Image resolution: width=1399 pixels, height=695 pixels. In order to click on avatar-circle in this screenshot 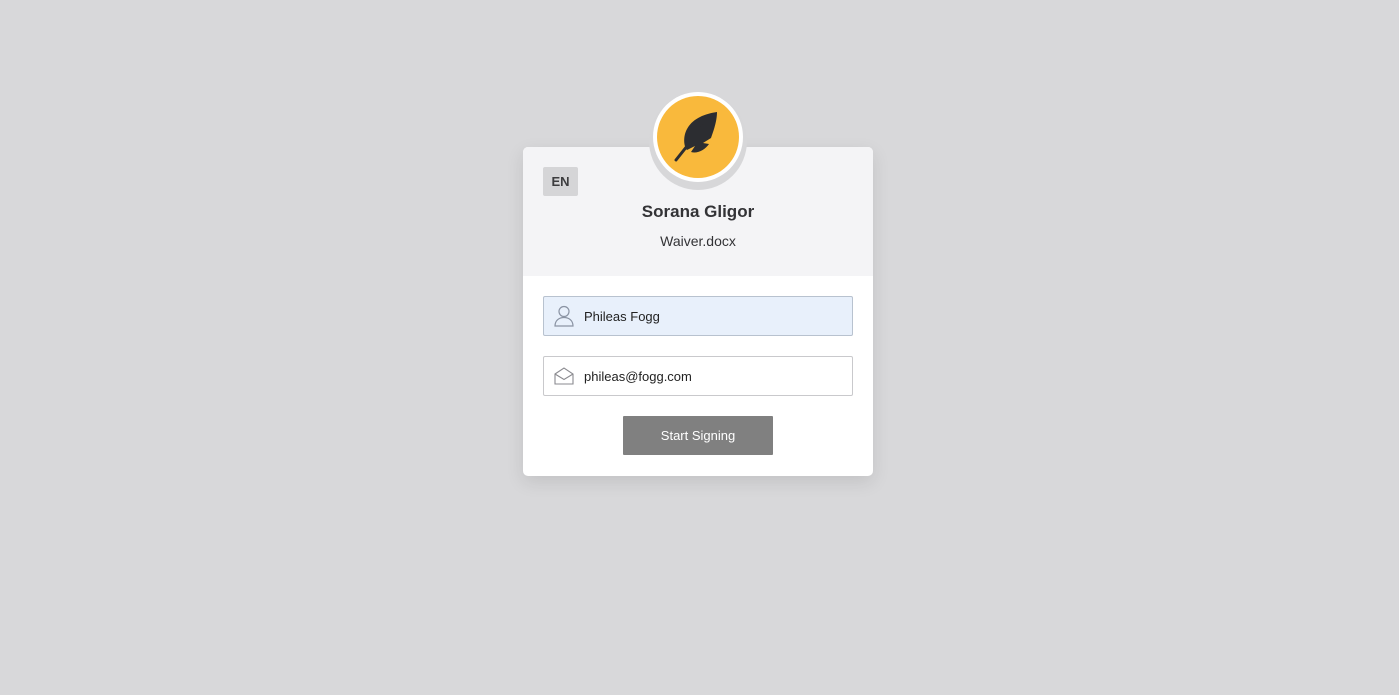, I will do `click(698, 137)`.